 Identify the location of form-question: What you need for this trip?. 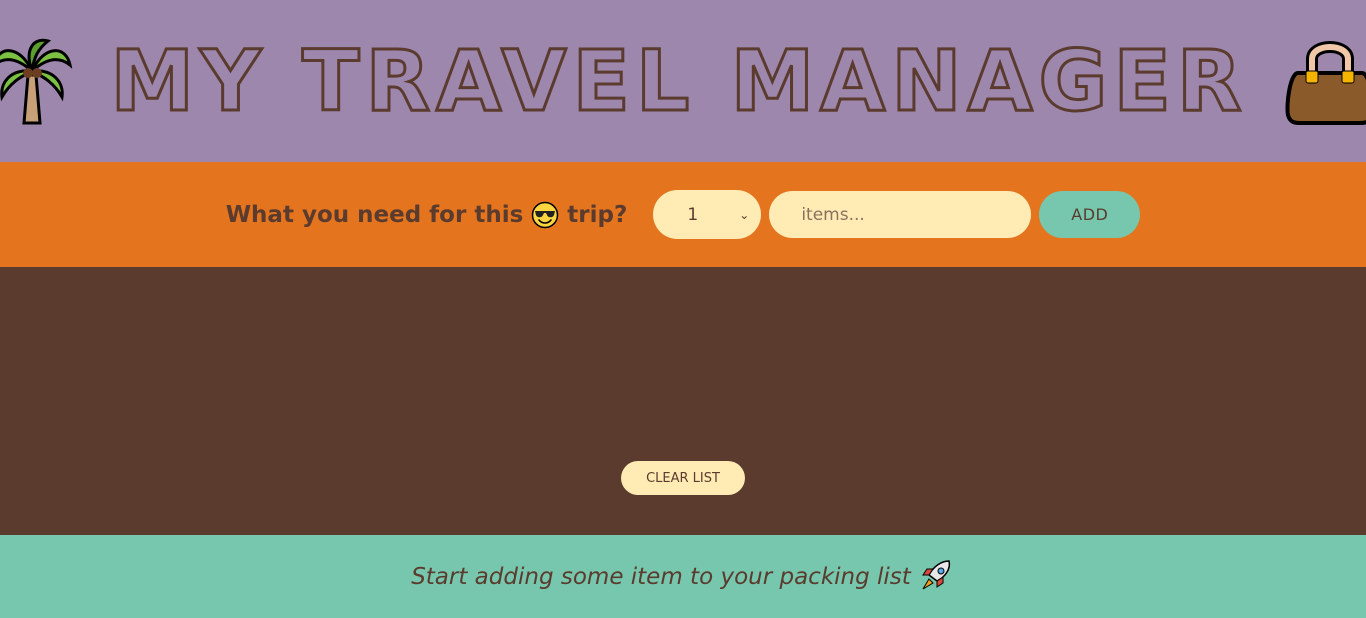
(426, 215).